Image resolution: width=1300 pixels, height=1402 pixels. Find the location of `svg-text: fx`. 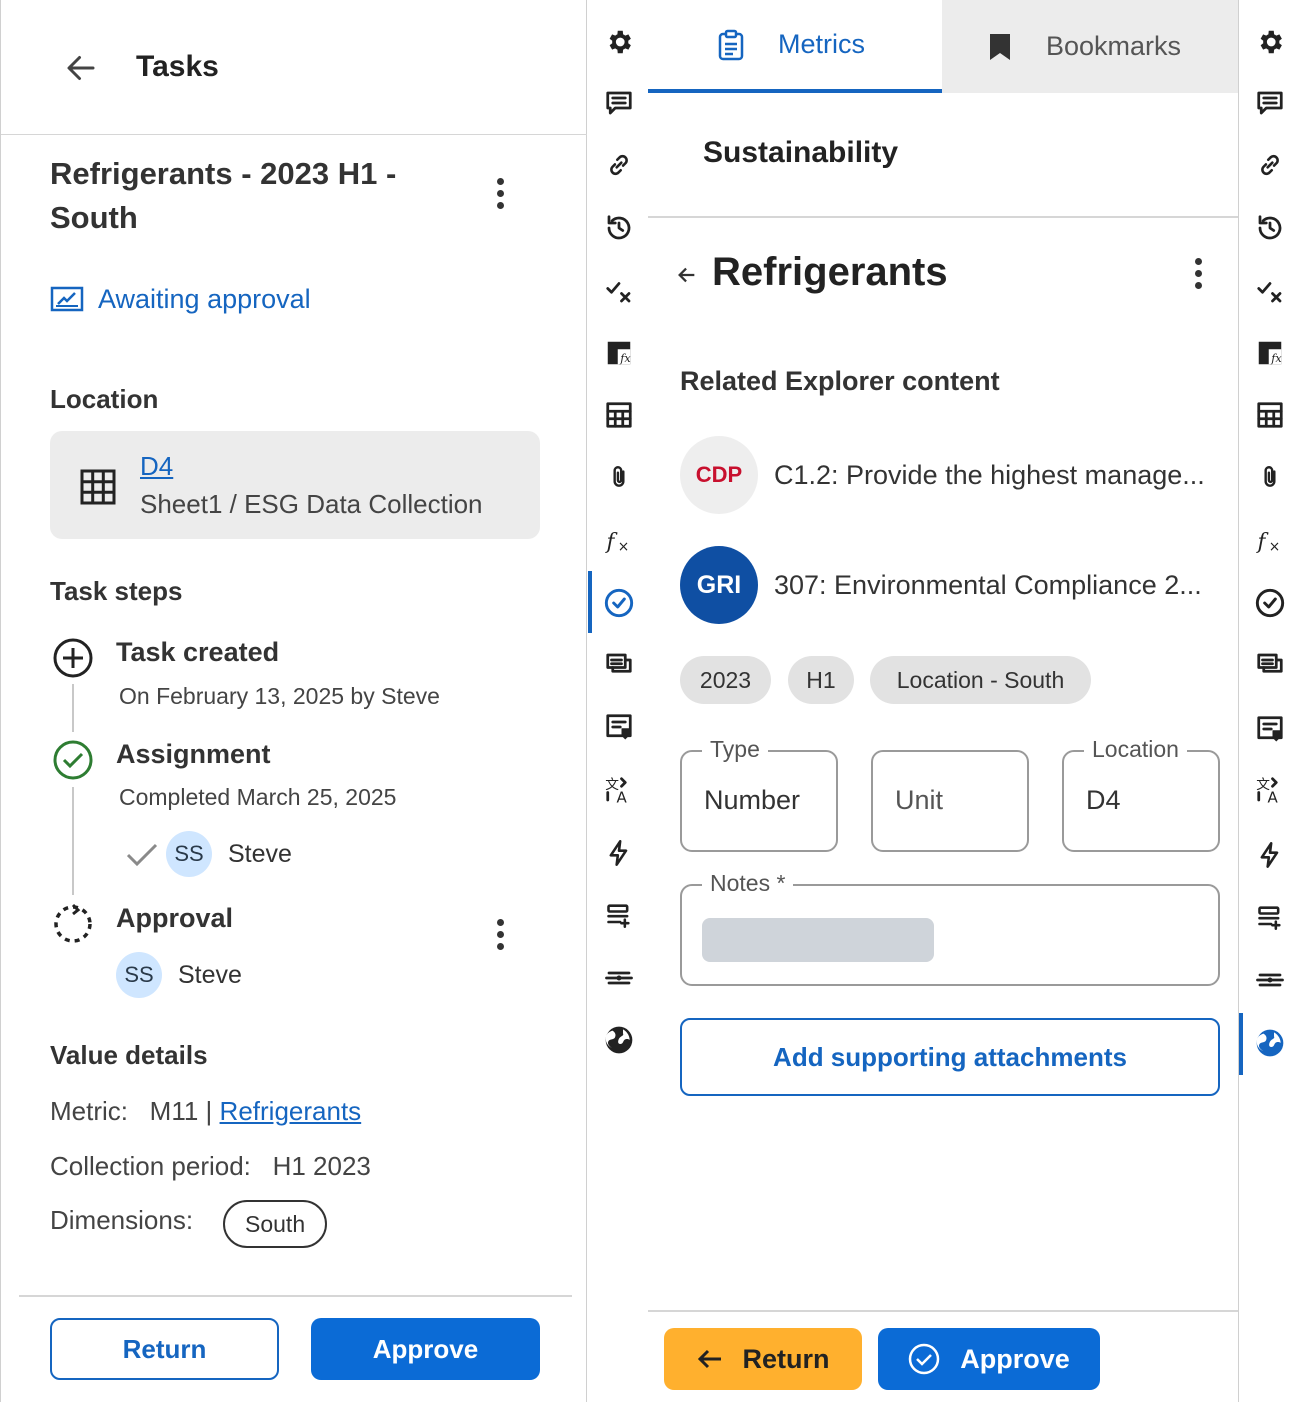

svg-text: fx is located at coordinates (1276, 358).